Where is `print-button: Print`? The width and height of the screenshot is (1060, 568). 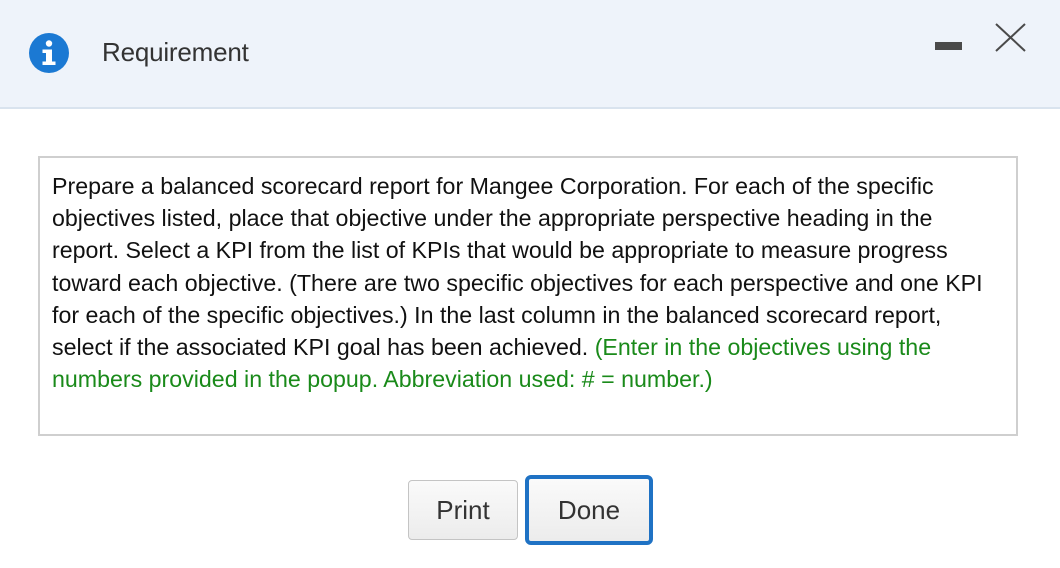 print-button: Print is located at coordinates (463, 510).